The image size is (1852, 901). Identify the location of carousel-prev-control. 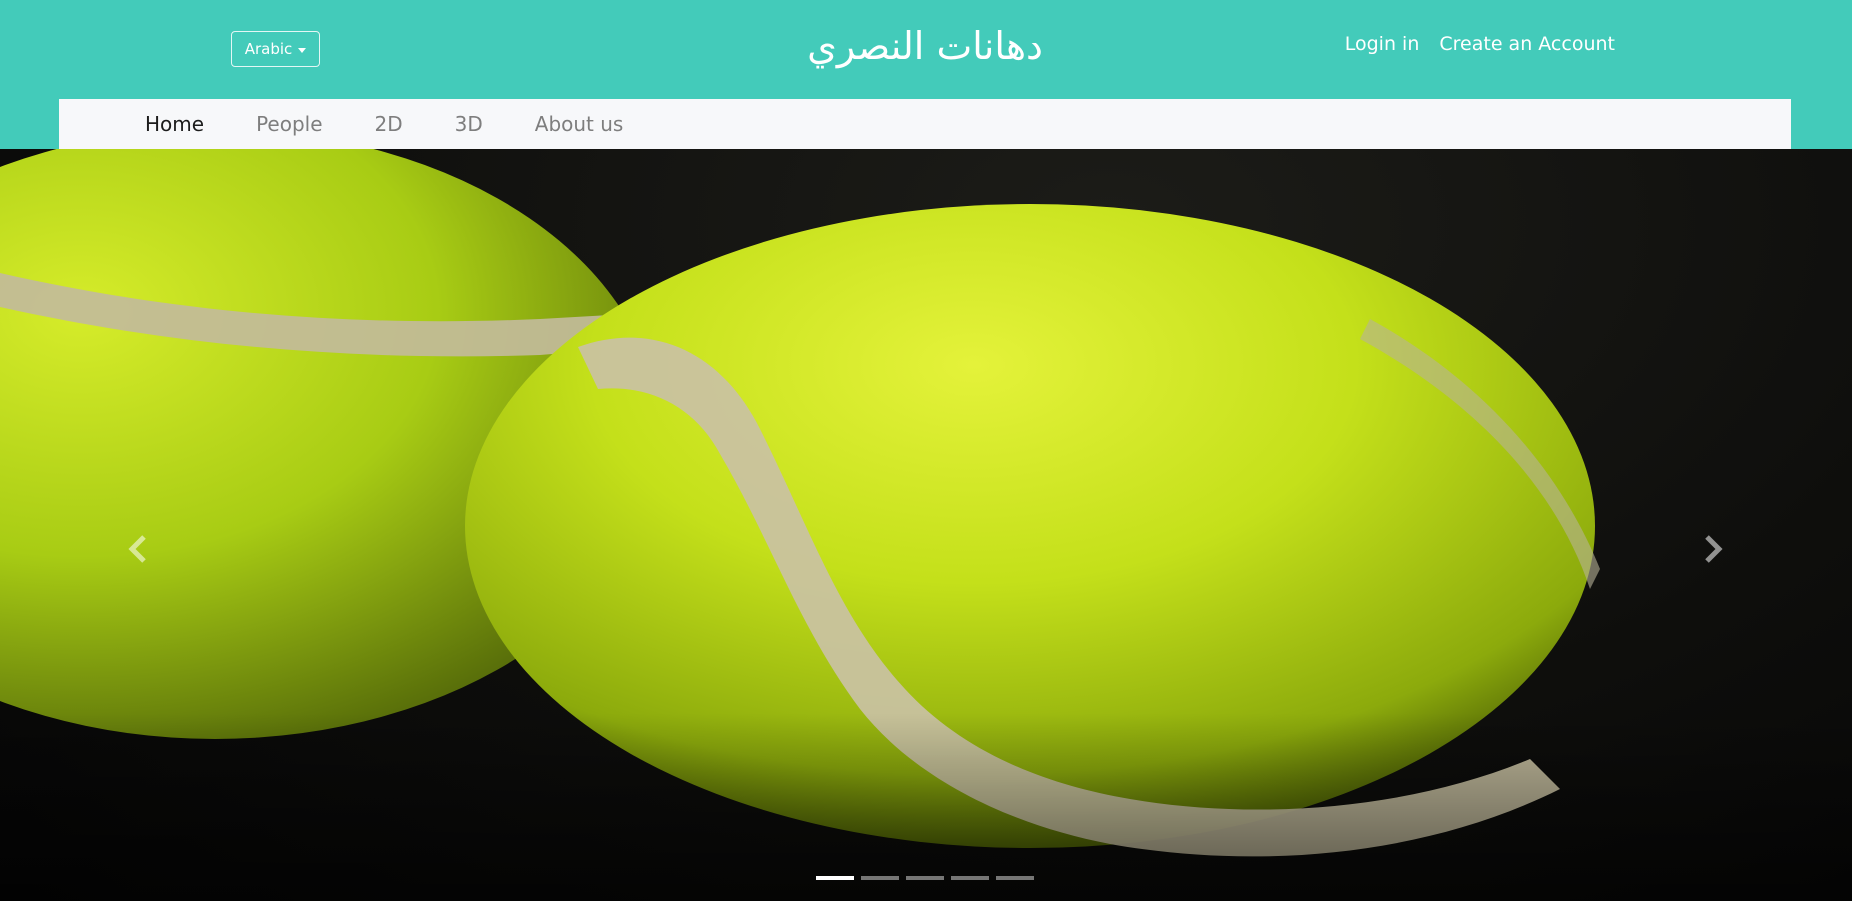
(138, 549).